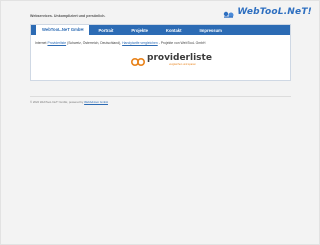 The width and height of the screenshot is (320, 245). I want to click on site-logo: WebTooL.NeT!, so click(267, 12).